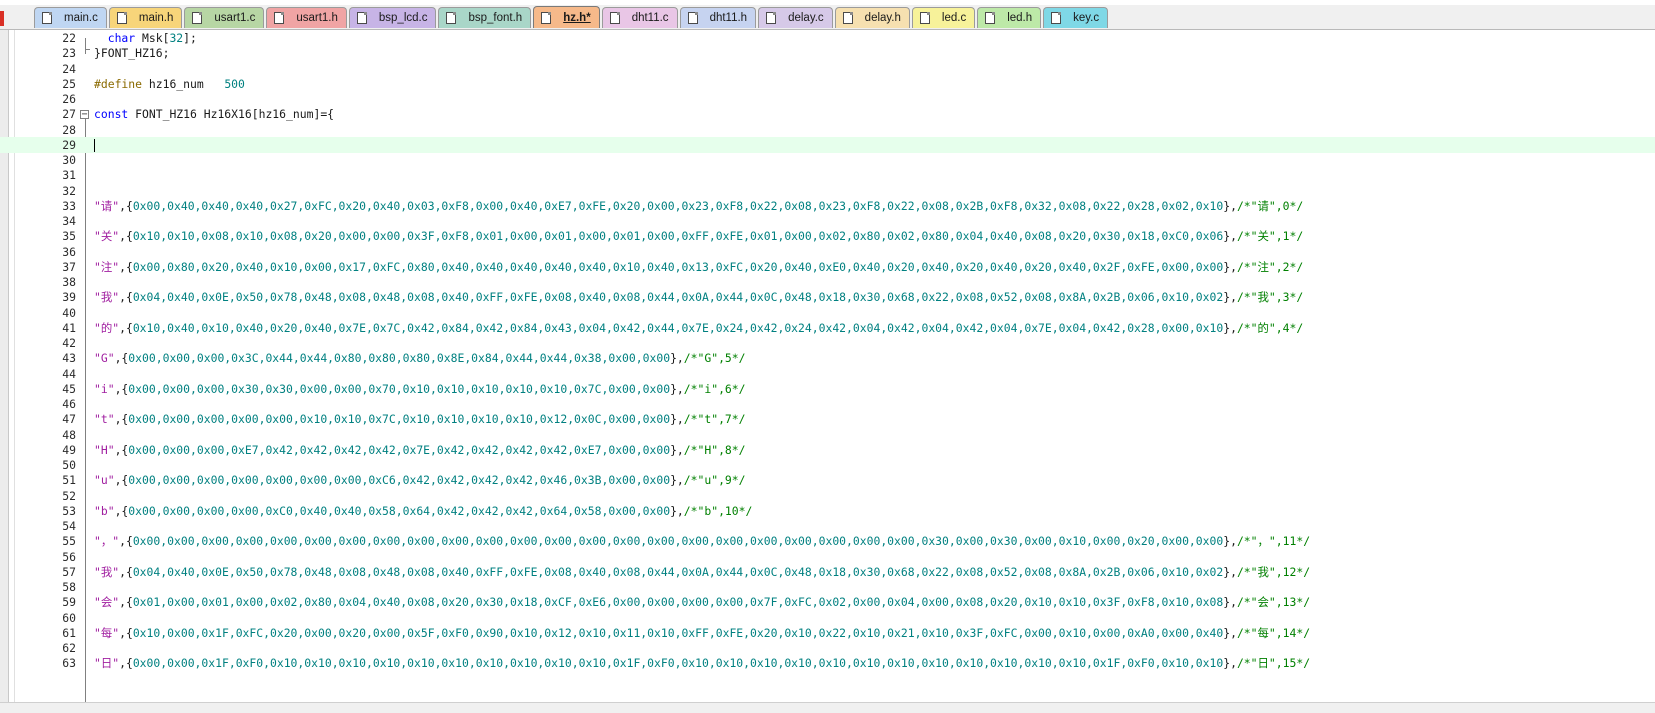  Describe the element at coordinates (69, 632) in the screenshot. I see `line-number: 61` at that location.